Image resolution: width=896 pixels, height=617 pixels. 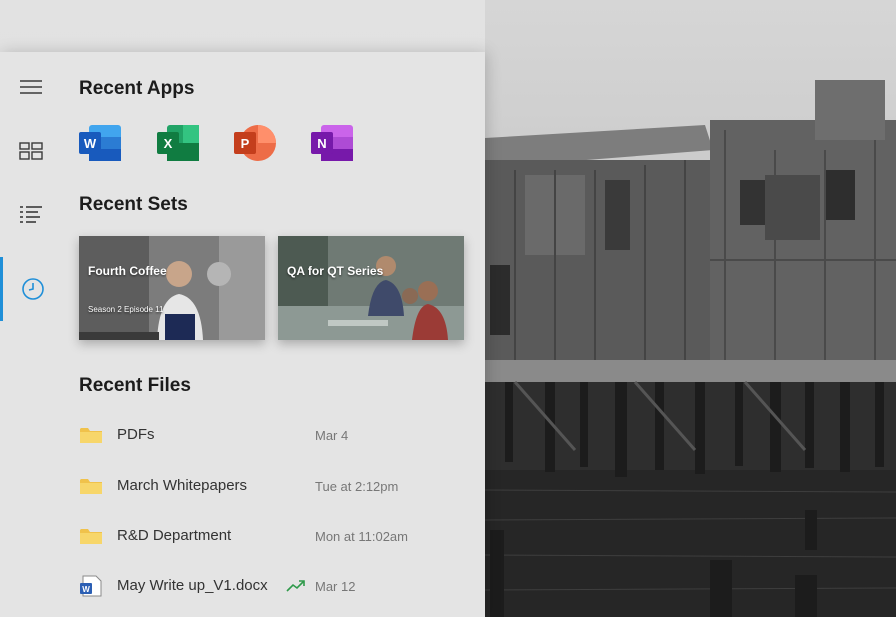 What do you see at coordinates (295, 586) in the screenshot?
I see `trending-icon` at bounding box center [295, 586].